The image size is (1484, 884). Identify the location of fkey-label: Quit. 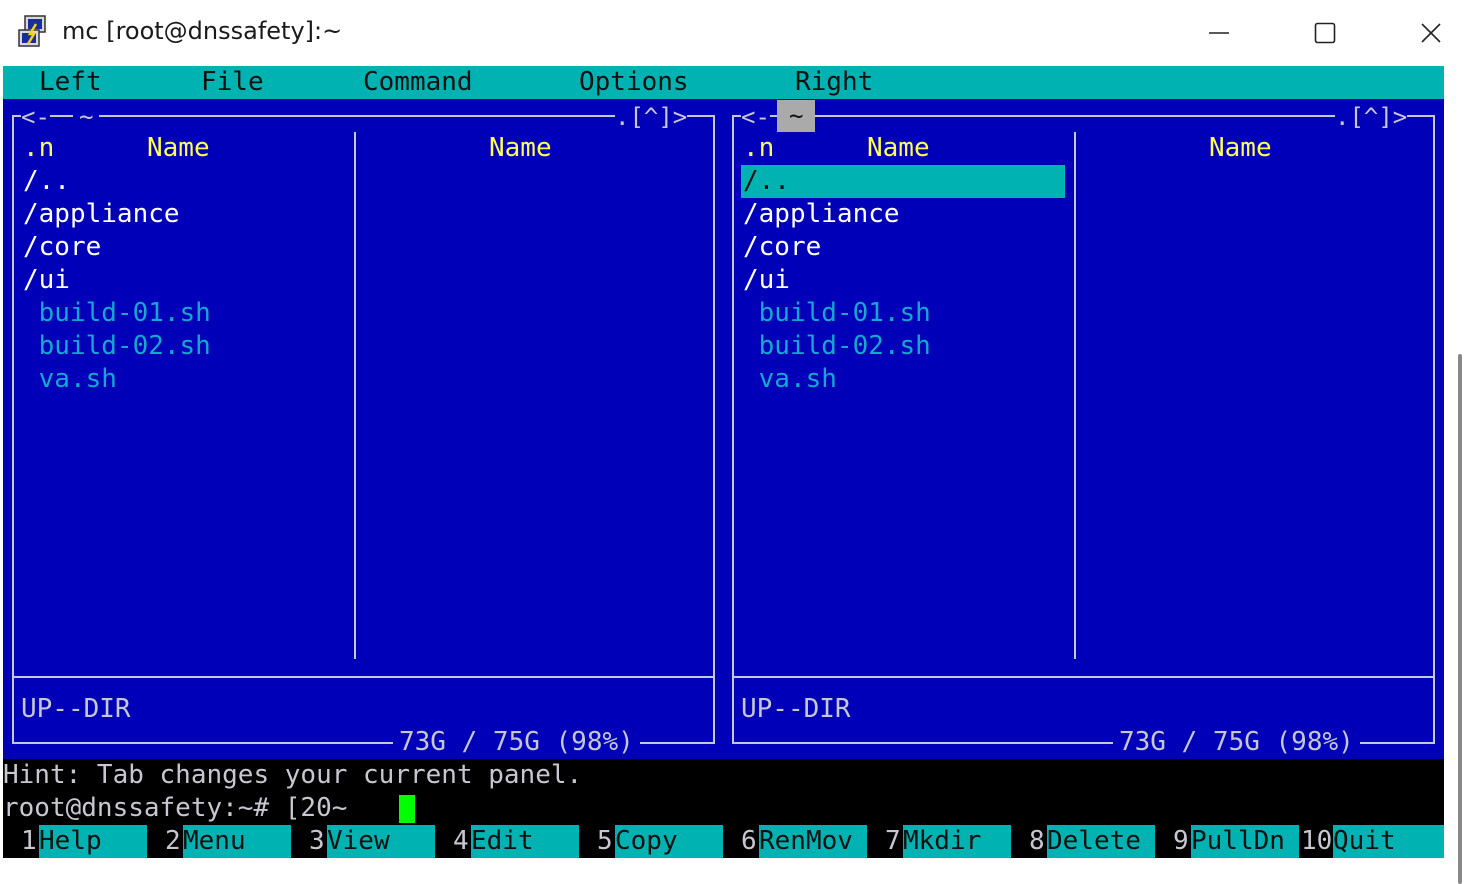
(1388, 841).